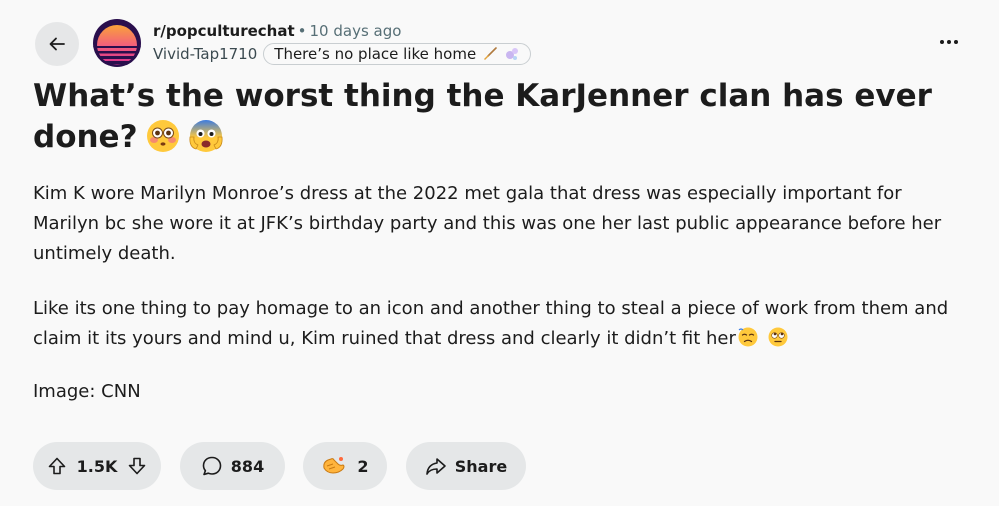 This screenshot has width=999, height=506. I want to click on more-options-icon, so click(949, 42).